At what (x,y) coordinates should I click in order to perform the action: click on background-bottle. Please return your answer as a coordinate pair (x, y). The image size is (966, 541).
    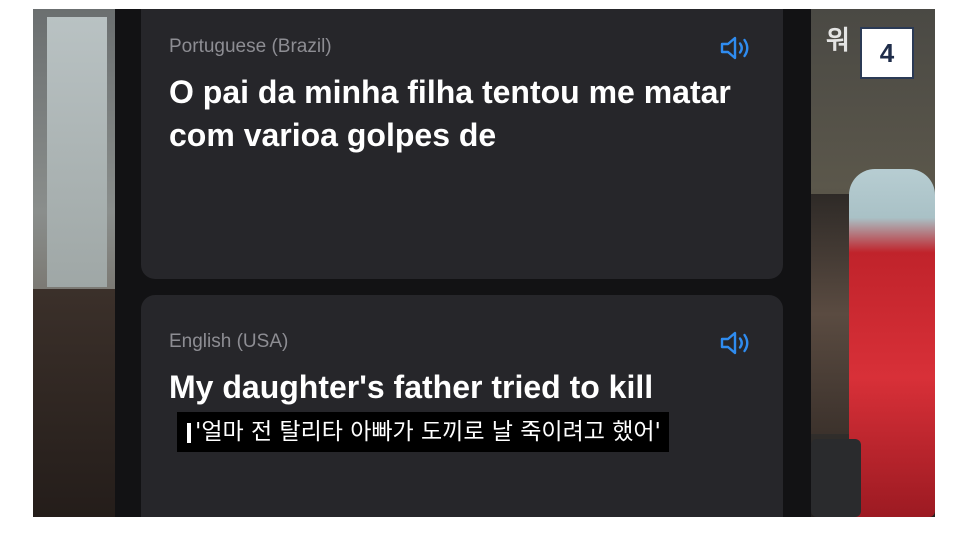
    Looking at the image, I should click on (892, 343).